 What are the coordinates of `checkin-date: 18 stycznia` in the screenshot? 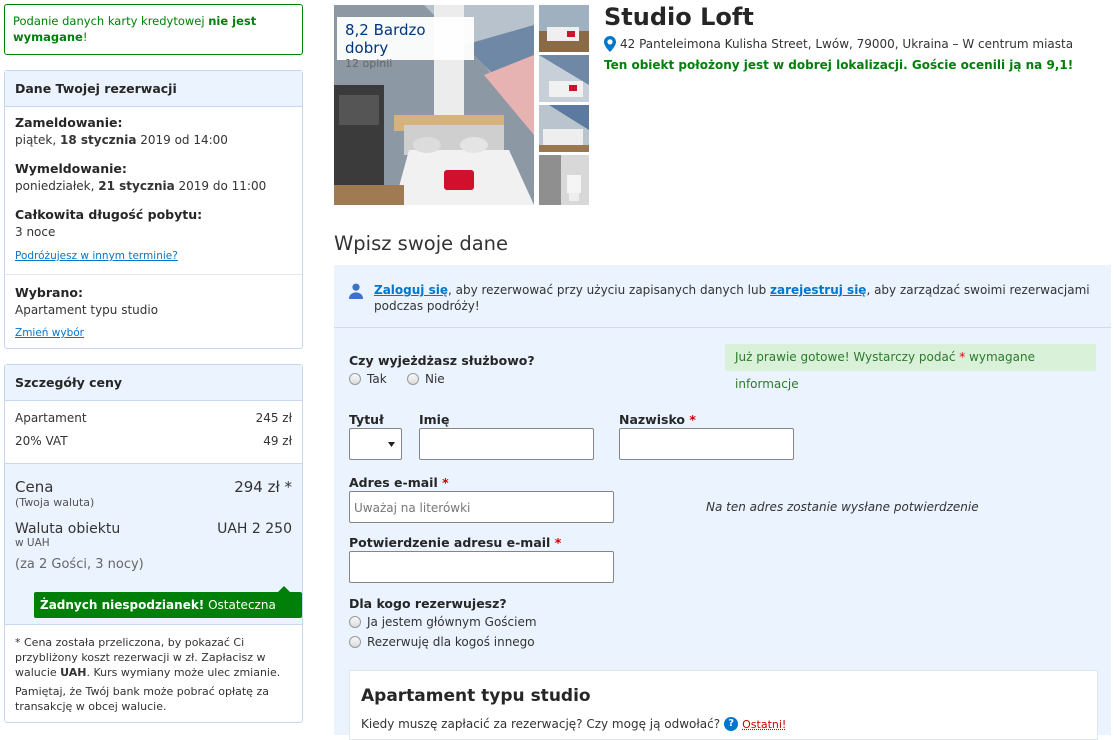 It's located at (98, 140).